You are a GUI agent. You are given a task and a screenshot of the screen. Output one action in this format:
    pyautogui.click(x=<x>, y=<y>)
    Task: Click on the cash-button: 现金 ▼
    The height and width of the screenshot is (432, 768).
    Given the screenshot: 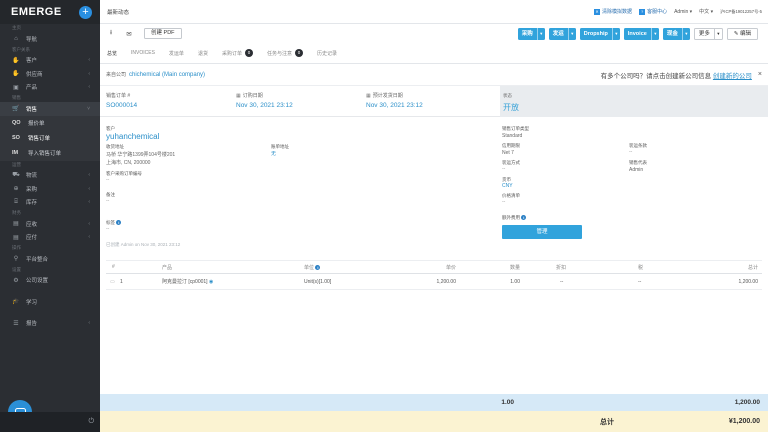 What is the action you would take?
    pyautogui.click(x=676, y=33)
    